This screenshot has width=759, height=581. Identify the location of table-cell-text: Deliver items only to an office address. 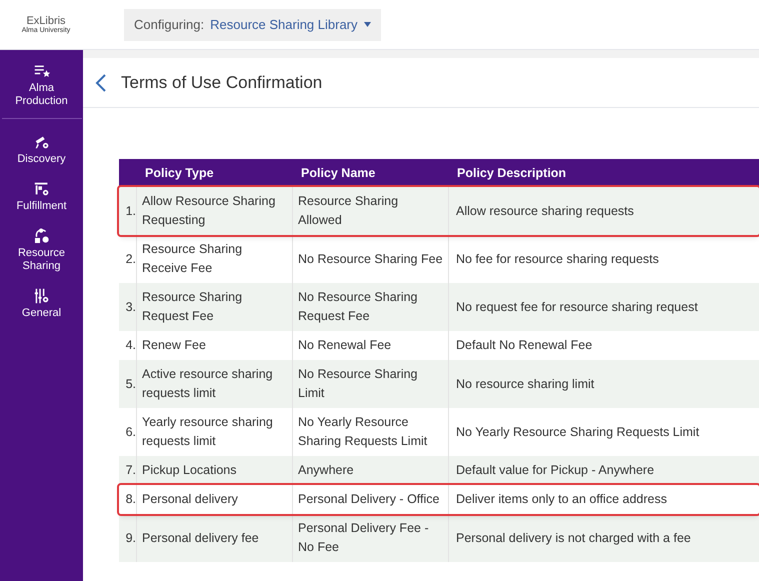
(561, 499).